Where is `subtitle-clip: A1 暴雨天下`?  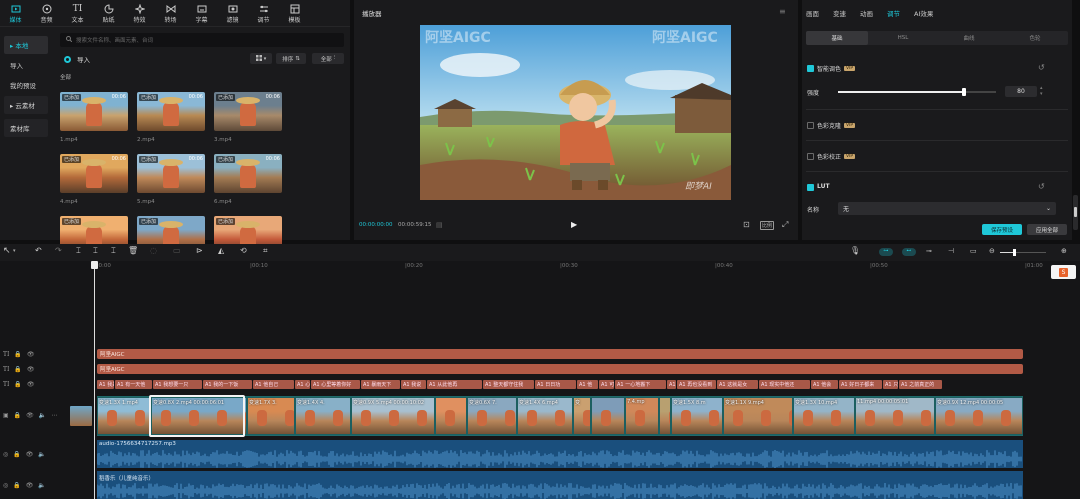
subtitle-clip: A1 暴雨天下 is located at coordinates (380, 384).